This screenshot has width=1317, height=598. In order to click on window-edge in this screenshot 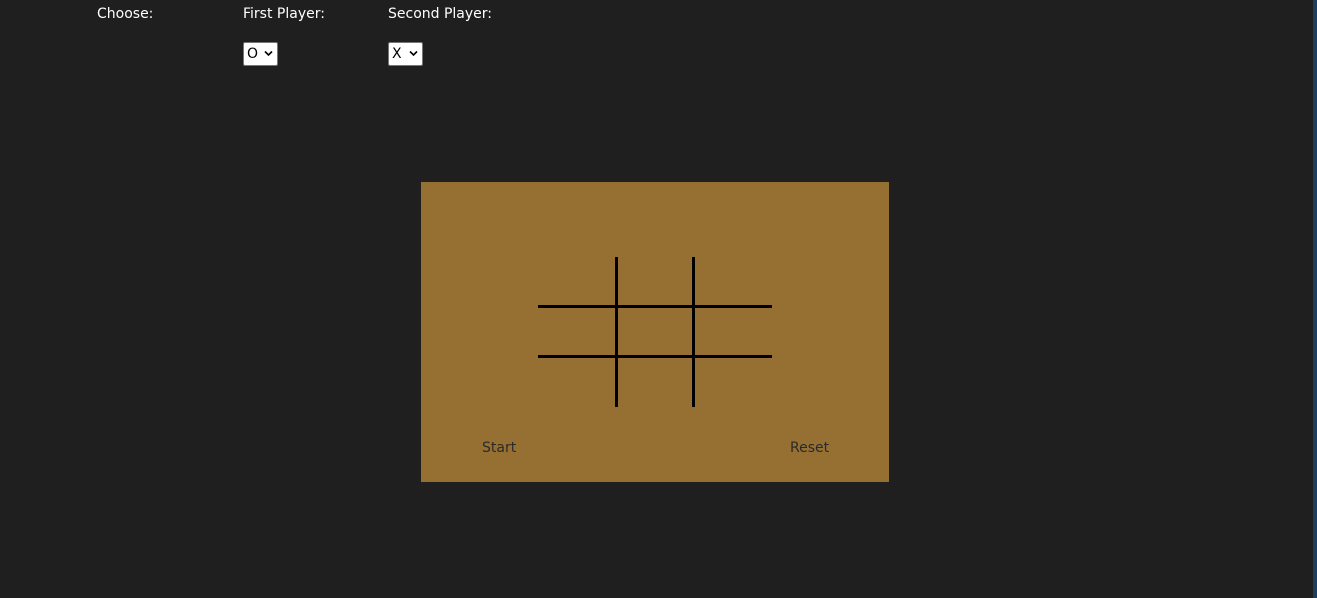, I will do `click(1315, 299)`.